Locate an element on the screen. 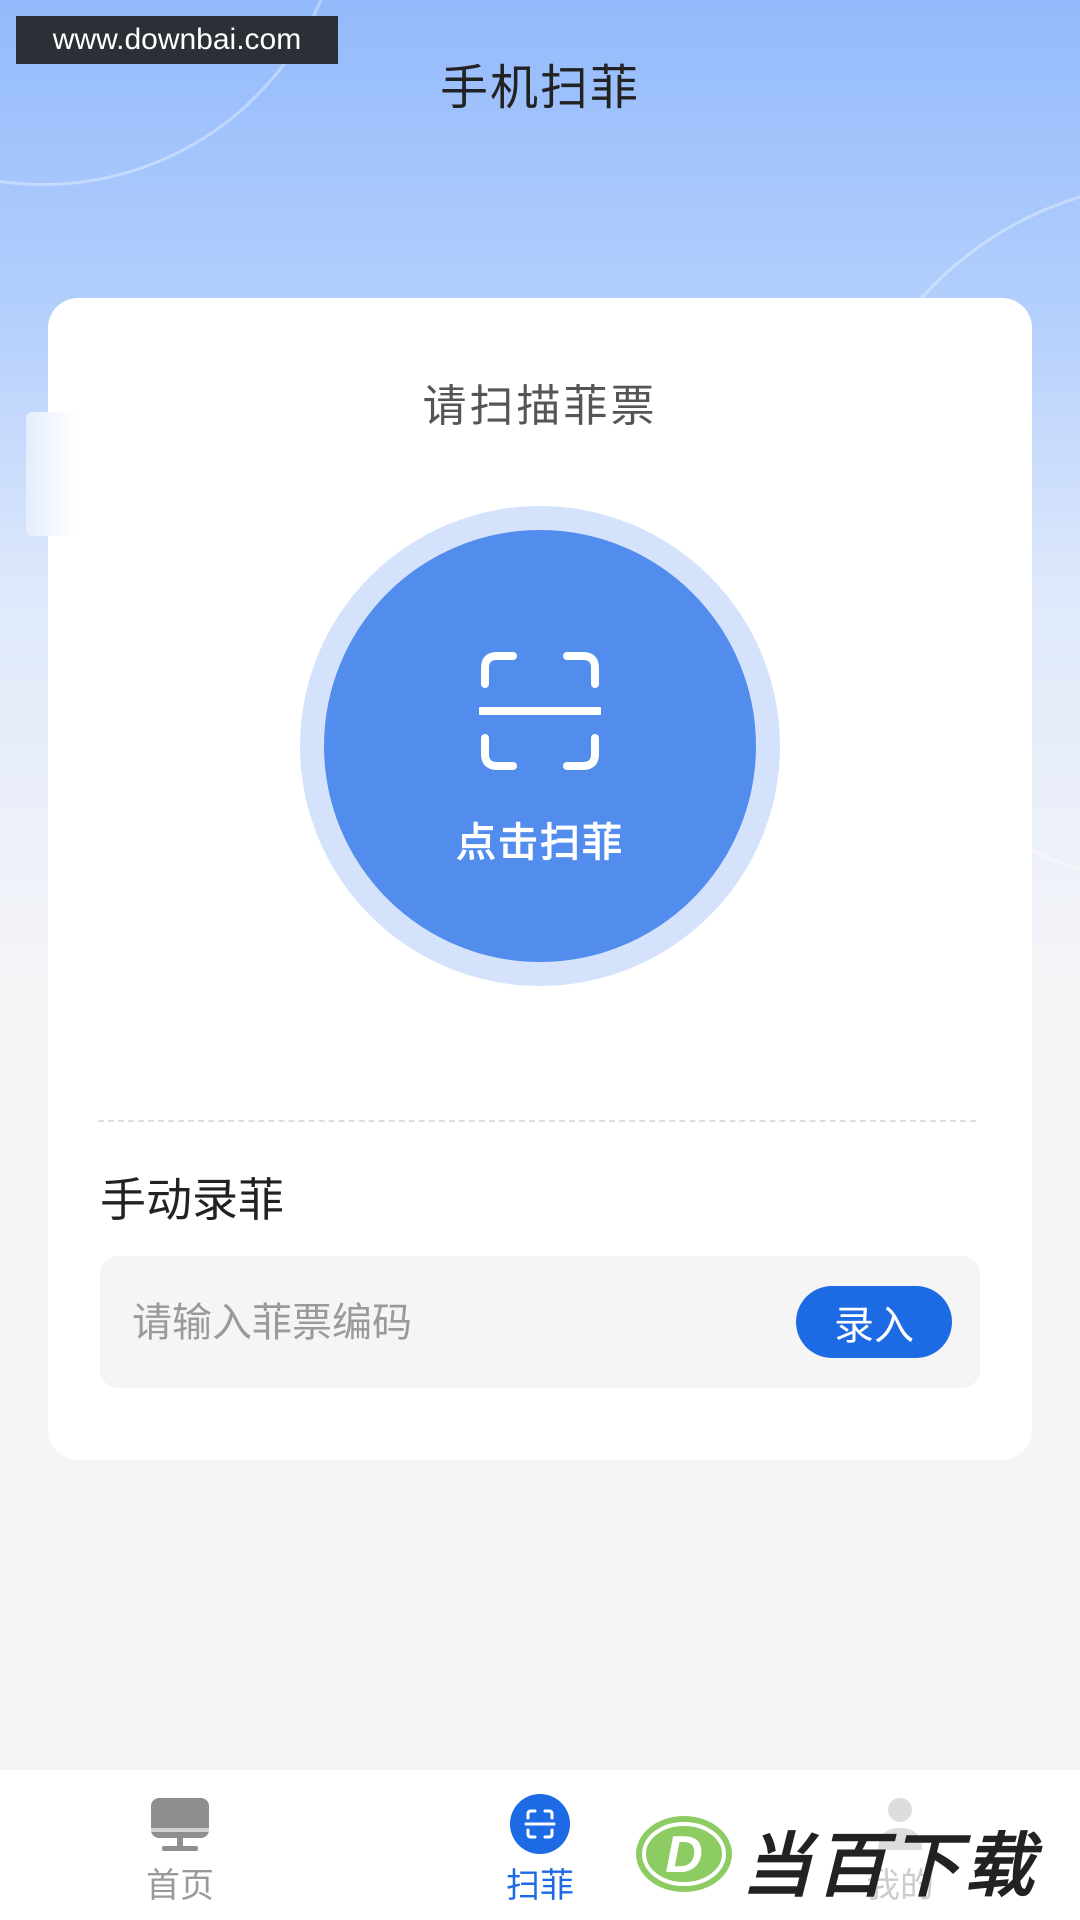  svg-text: D is located at coordinates (684, 1855).